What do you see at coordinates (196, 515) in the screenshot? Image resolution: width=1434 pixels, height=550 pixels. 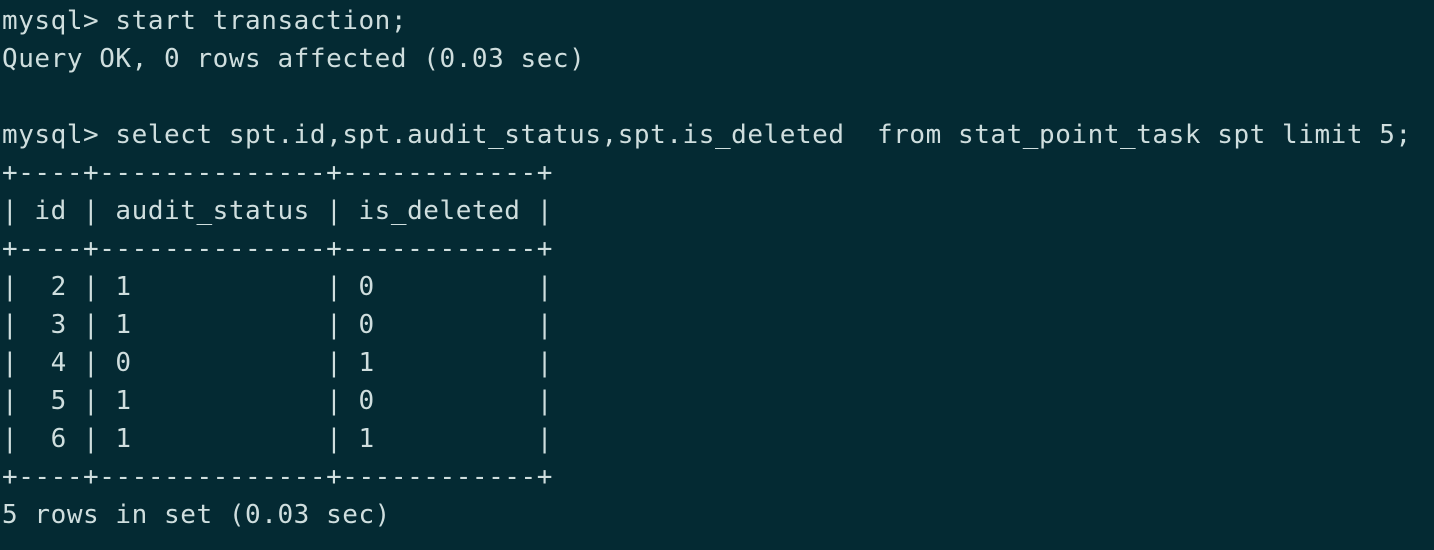 I see `terminal-line-result-row-count: 5 rows in set (0.03 sec)` at bounding box center [196, 515].